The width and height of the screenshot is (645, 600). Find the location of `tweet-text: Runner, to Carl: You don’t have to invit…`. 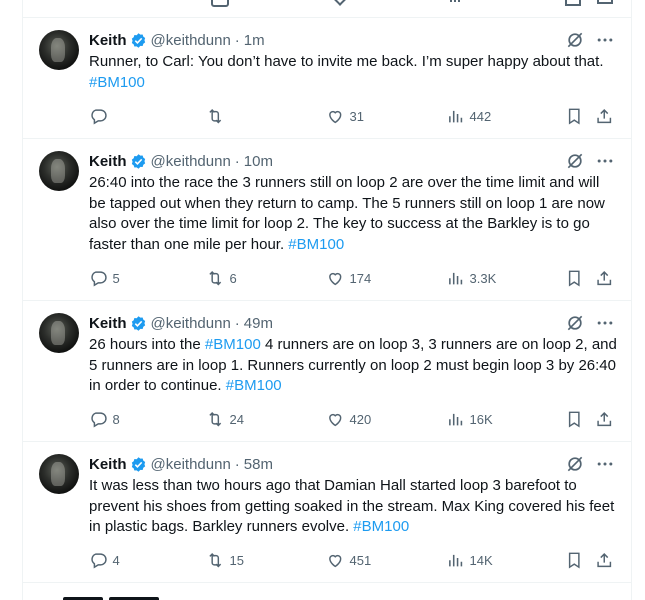

tweet-text: Runner, to Carl: You don’t have to invit… is located at coordinates (353, 72).